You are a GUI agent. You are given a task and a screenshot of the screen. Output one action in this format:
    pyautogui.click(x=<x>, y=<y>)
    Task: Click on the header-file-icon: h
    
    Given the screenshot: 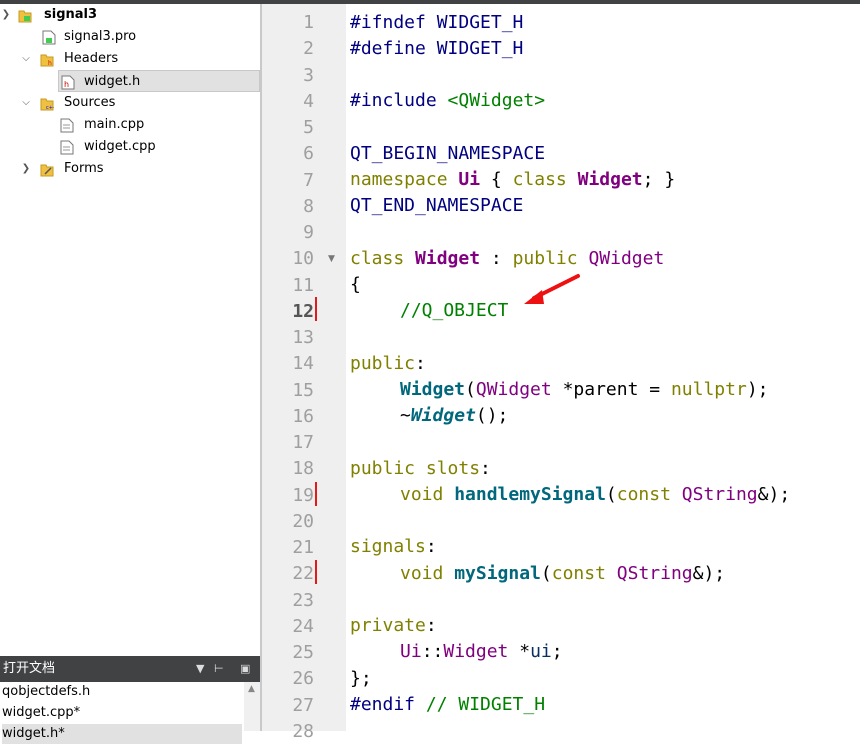 What is the action you would take?
    pyautogui.click(x=68, y=82)
    